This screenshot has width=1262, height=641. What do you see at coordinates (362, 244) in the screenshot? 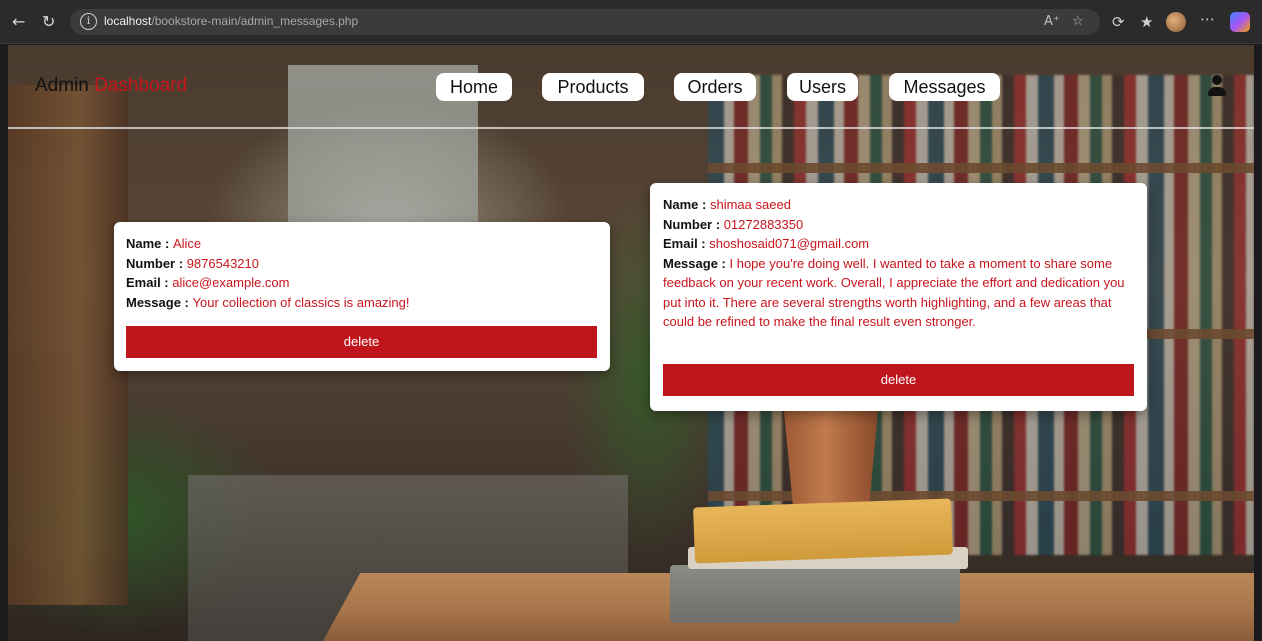
I see `message-name-row: Name : Alice` at bounding box center [362, 244].